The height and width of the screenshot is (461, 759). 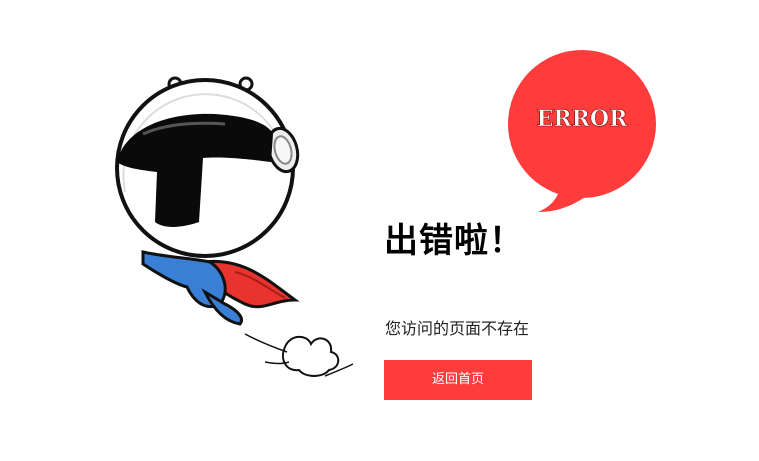 What do you see at coordinates (454, 241) in the screenshot?
I see `page-title: 出错啦！` at bounding box center [454, 241].